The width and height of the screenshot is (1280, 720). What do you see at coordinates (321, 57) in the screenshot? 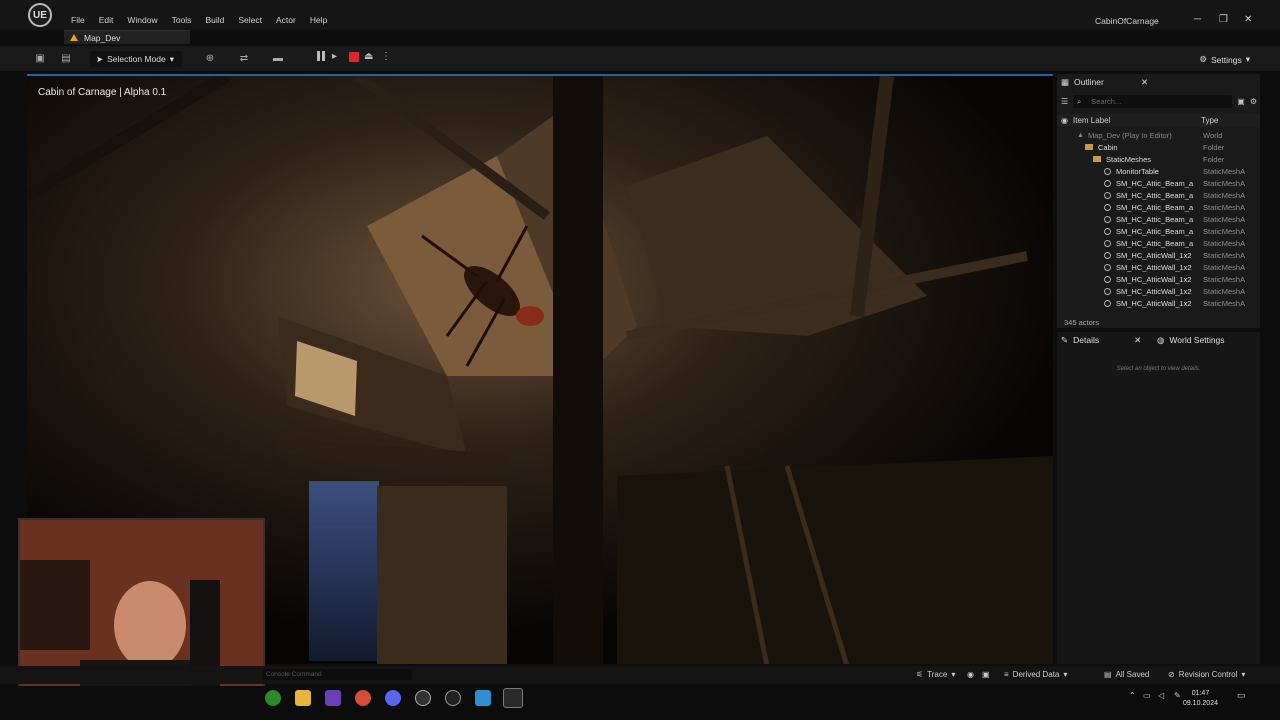
I see `pause-icon` at bounding box center [321, 57].